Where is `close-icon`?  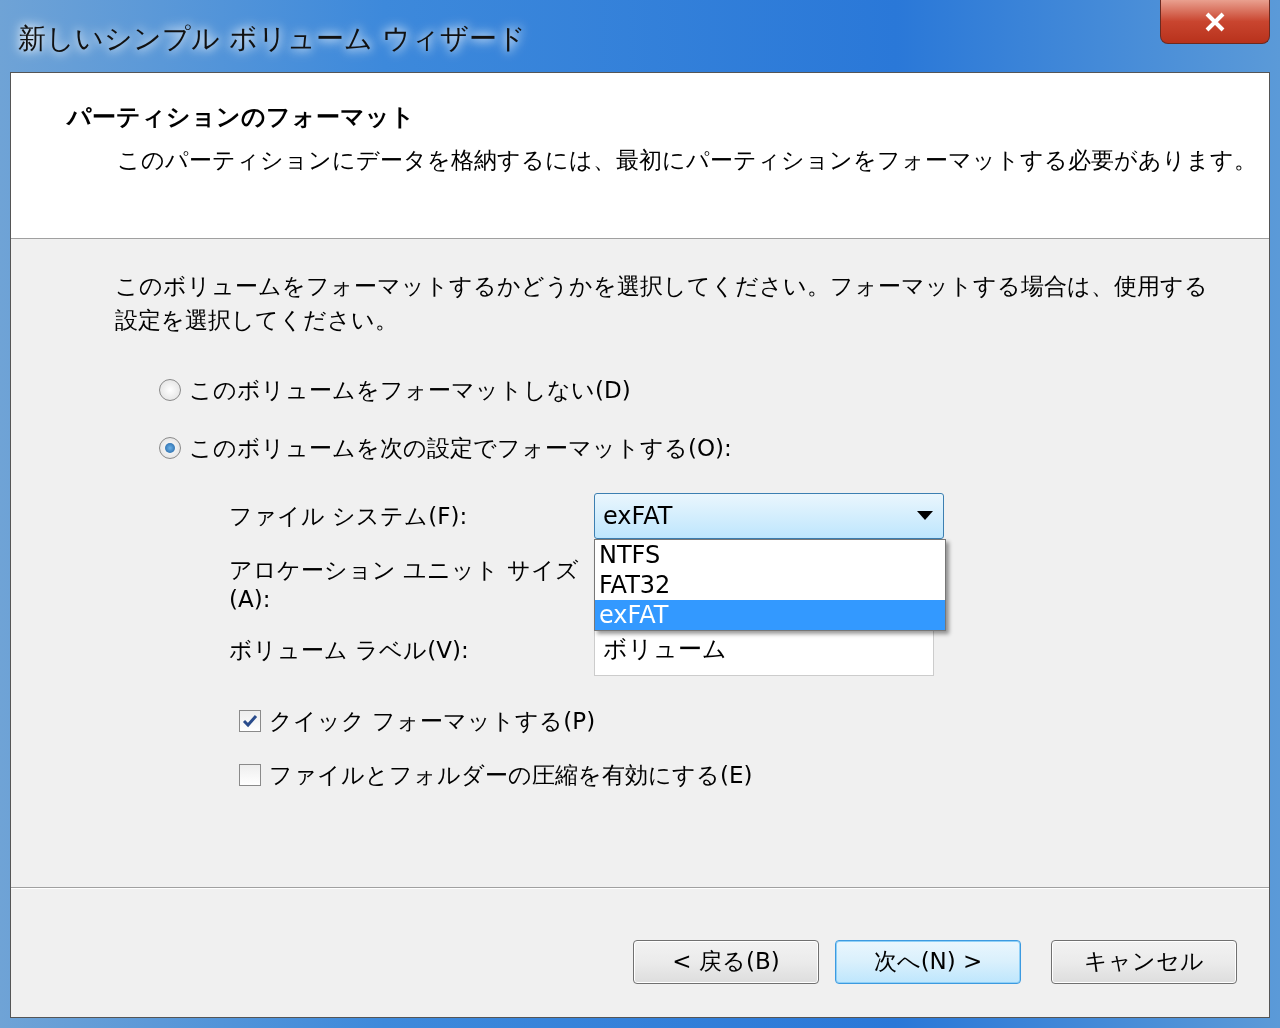 close-icon is located at coordinates (1215, 21).